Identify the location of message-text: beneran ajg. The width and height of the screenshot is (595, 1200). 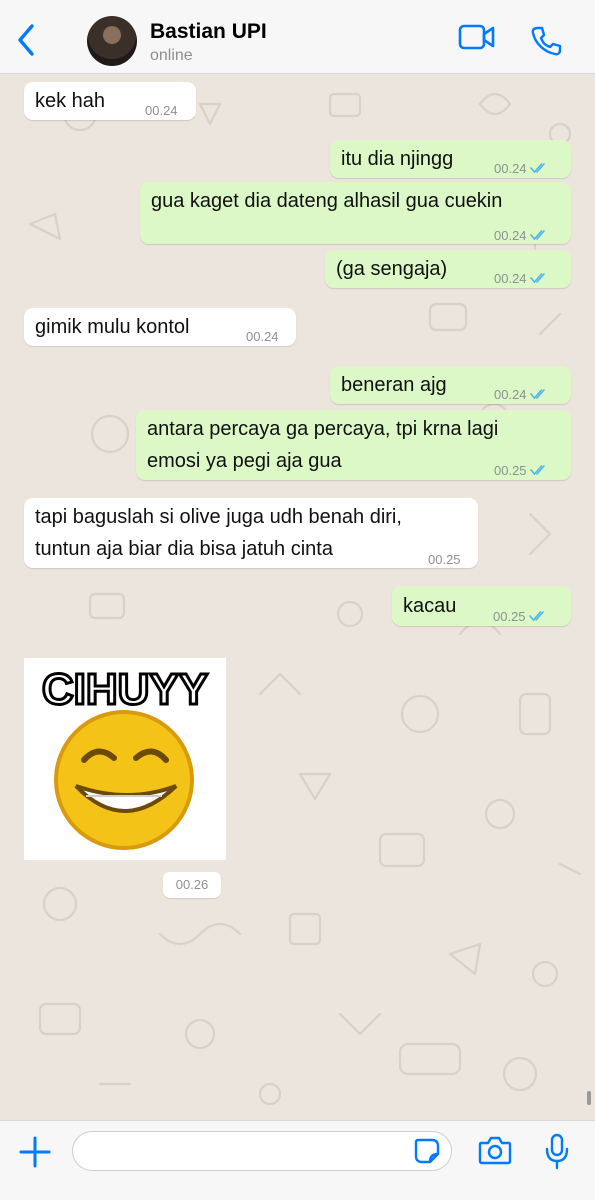
(394, 385).